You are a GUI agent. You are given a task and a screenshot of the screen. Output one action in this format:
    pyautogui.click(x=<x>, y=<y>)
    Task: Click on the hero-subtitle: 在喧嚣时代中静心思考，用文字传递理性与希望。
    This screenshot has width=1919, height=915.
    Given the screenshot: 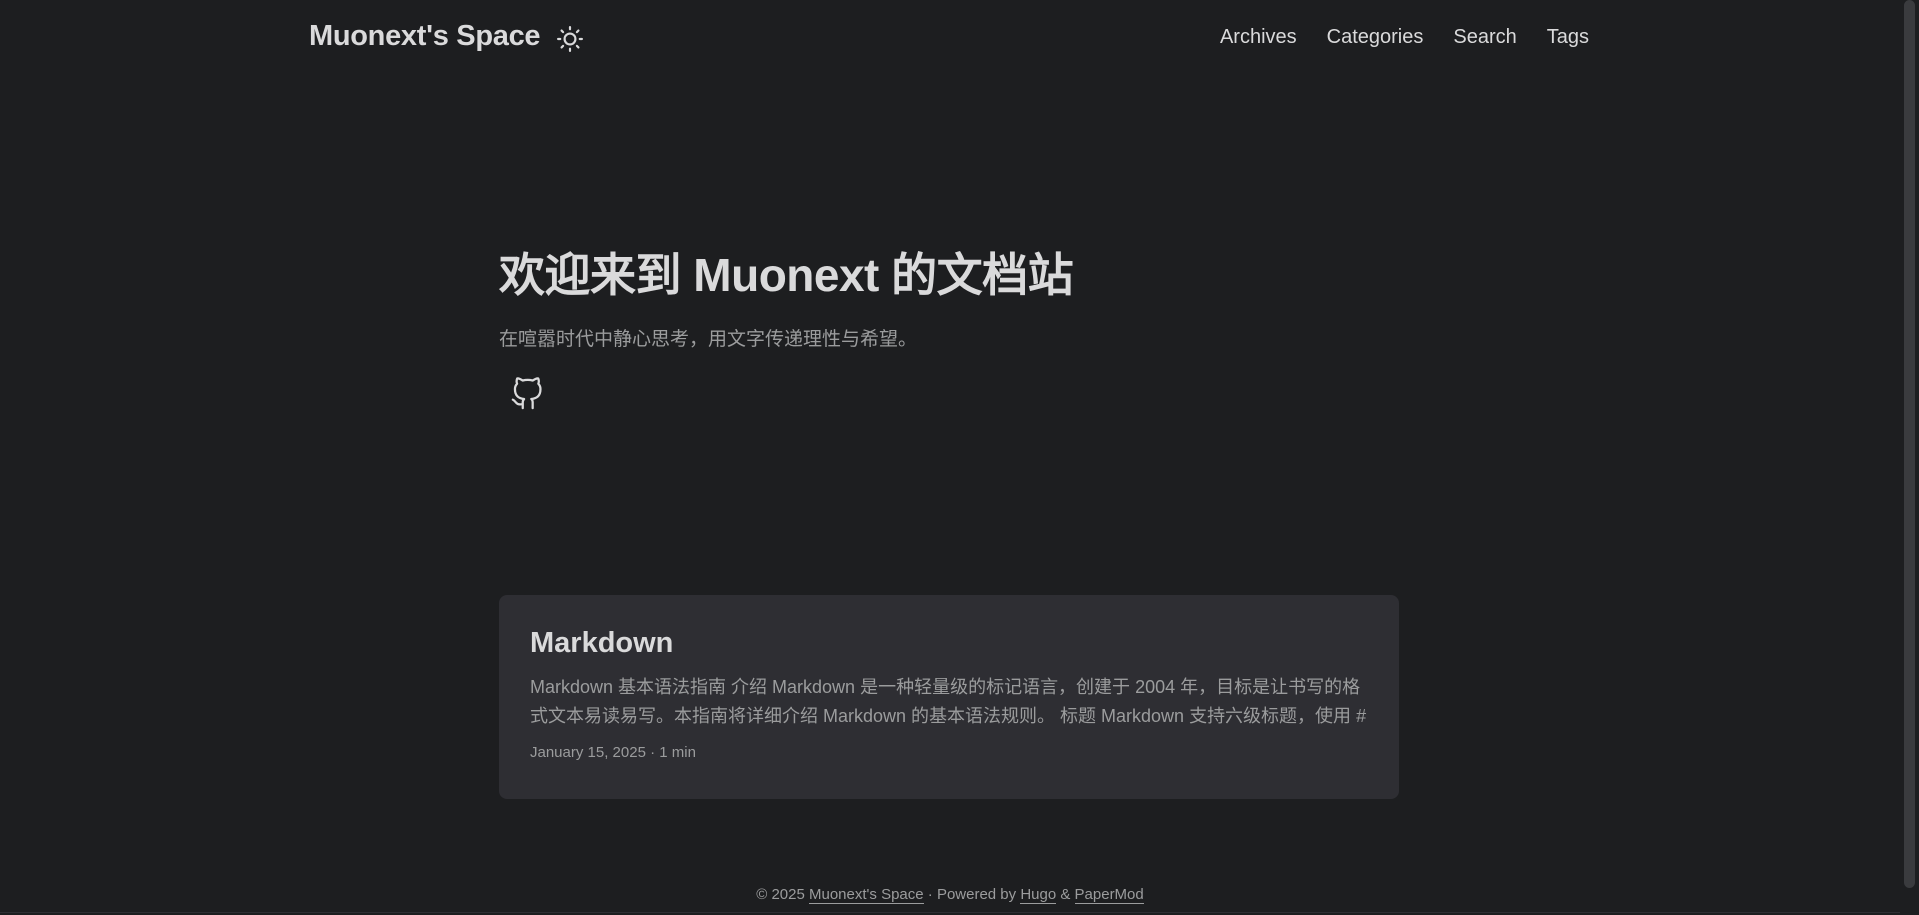 What is the action you would take?
    pyautogui.click(x=708, y=339)
    